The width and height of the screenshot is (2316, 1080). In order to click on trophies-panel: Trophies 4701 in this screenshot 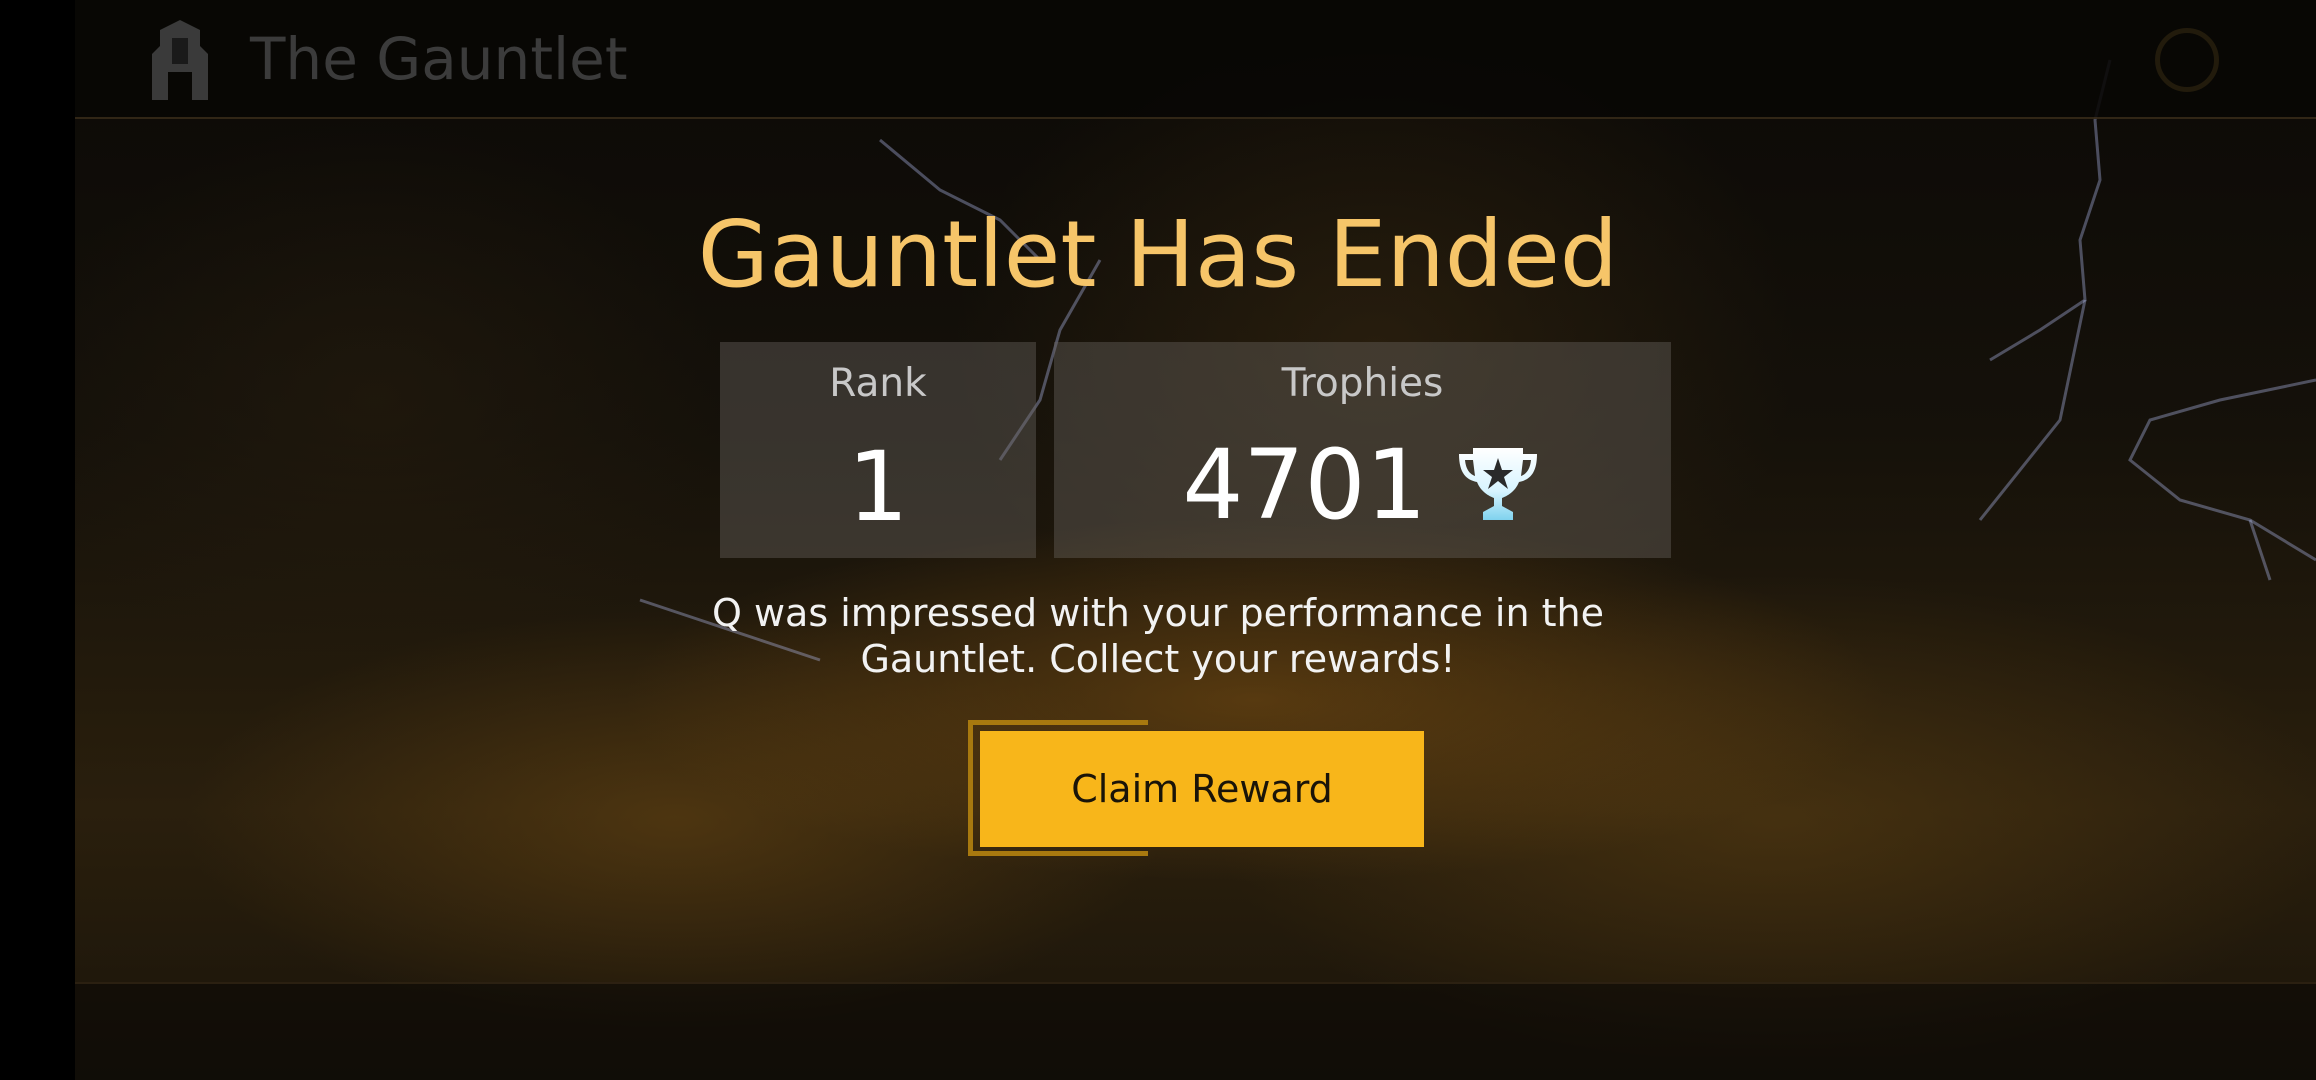, I will do `click(1362, 450)`.